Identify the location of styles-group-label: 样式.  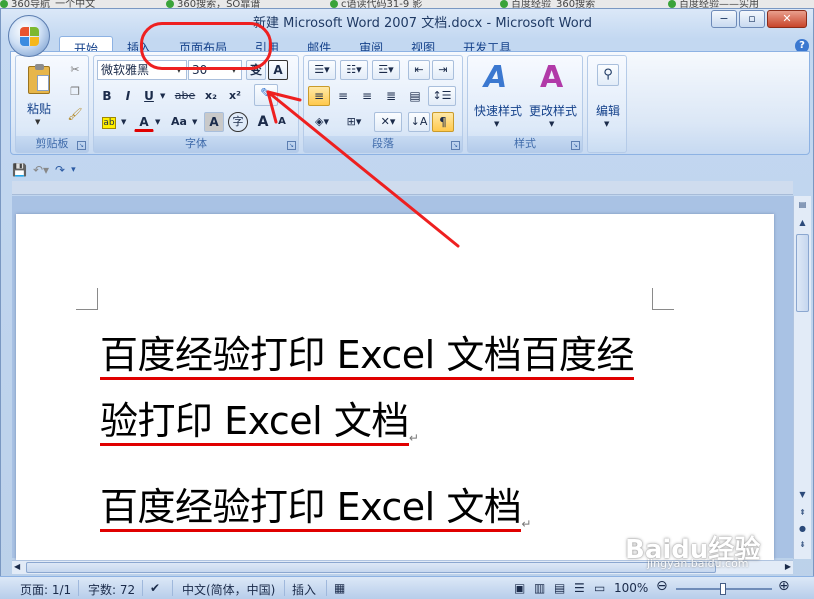
(525, 144).